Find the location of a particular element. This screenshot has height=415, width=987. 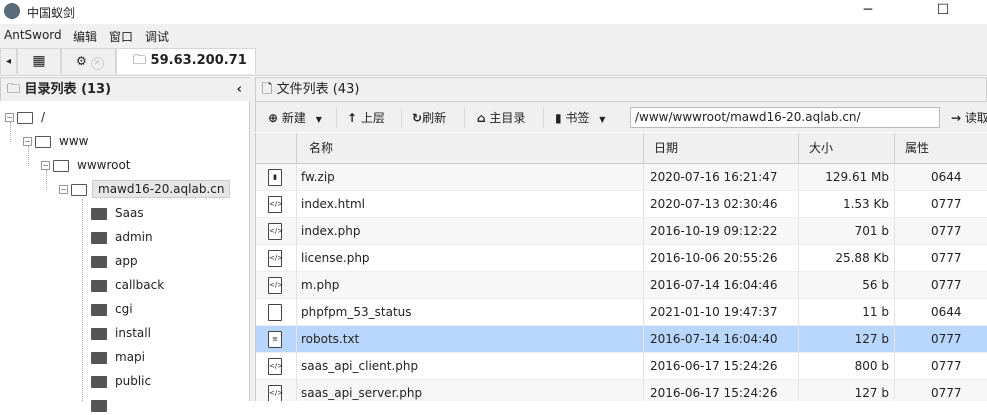

bookmark-button: ▮ 书签 ▼ is located at coordinates (580, 117).